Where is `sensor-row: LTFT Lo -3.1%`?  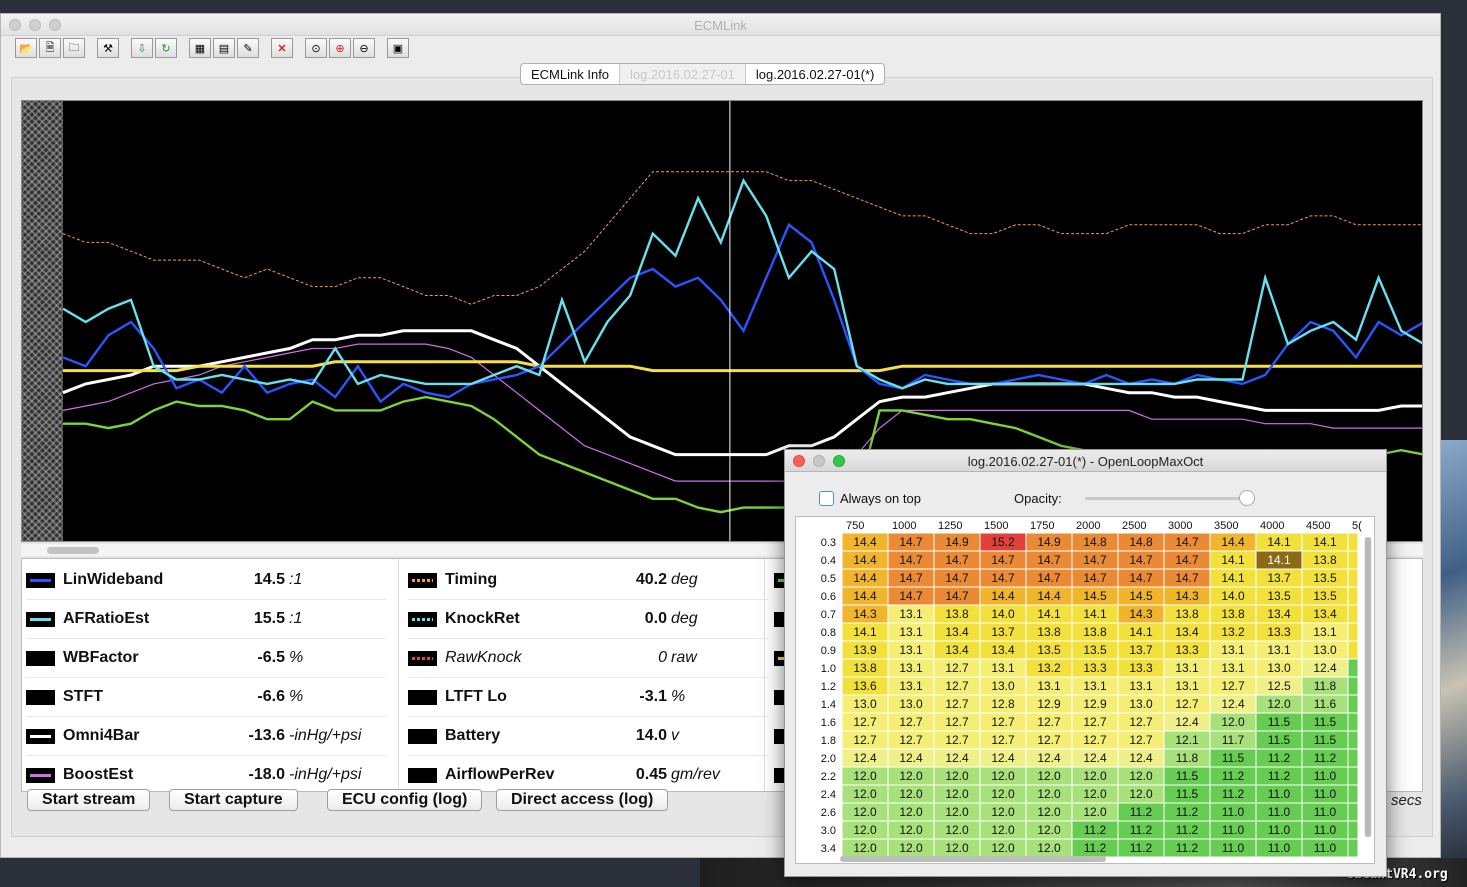 sensor-row: LTFT Lo -3.1% is located at coordinates (588, 697).